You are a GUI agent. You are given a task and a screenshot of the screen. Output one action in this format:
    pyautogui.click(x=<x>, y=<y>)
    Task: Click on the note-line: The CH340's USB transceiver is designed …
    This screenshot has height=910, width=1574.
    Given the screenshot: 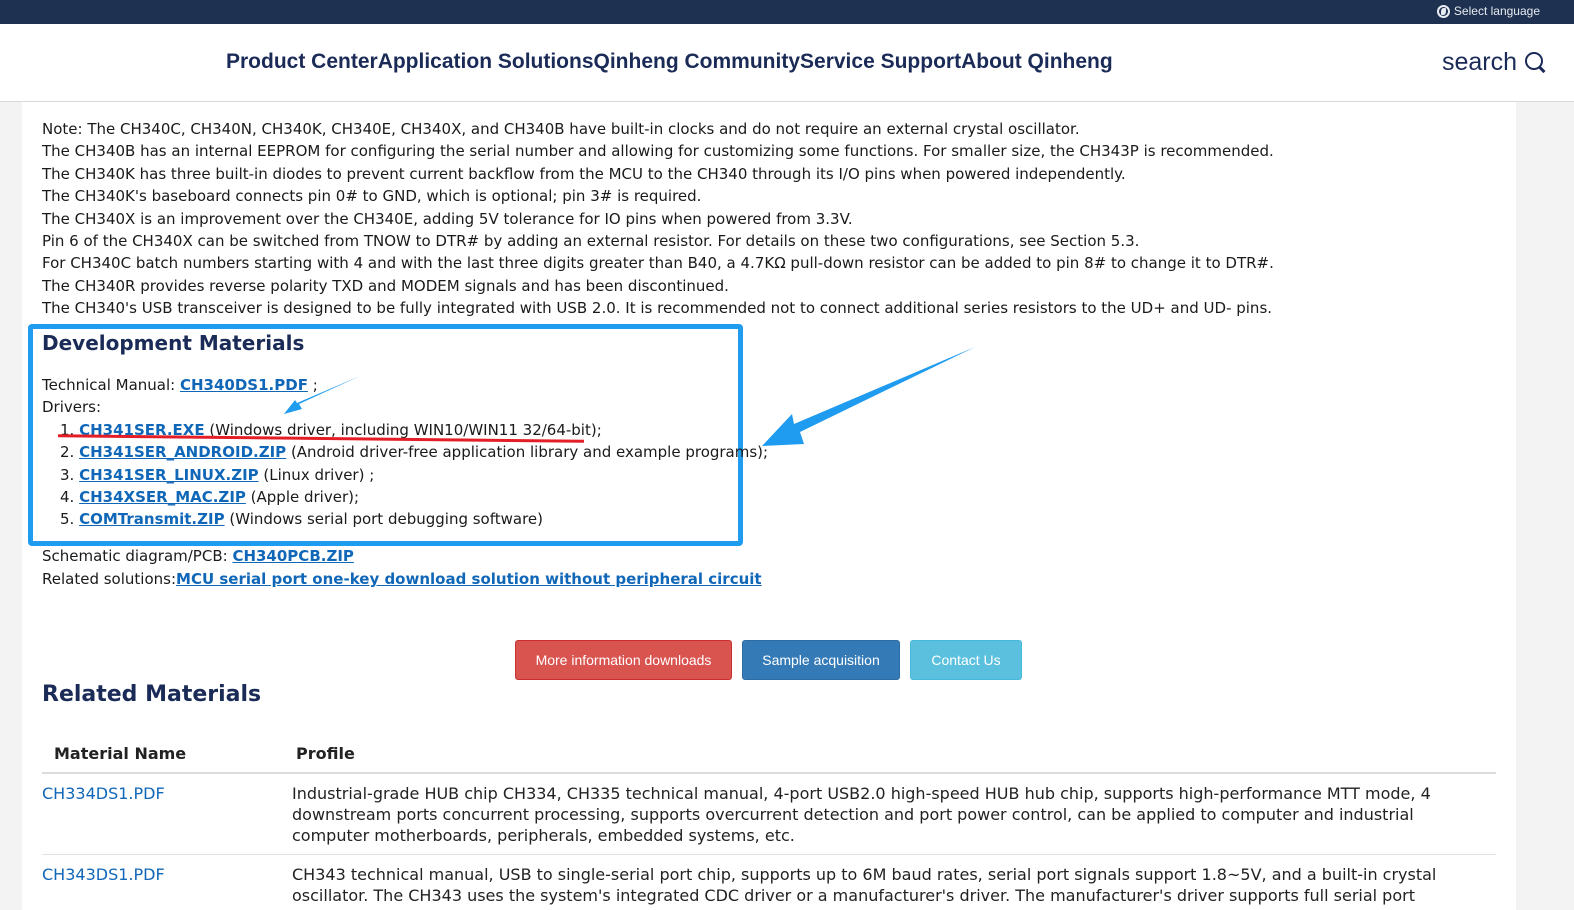 What is the action you would take?
    pyautogui.click(x=657, y=308)
    